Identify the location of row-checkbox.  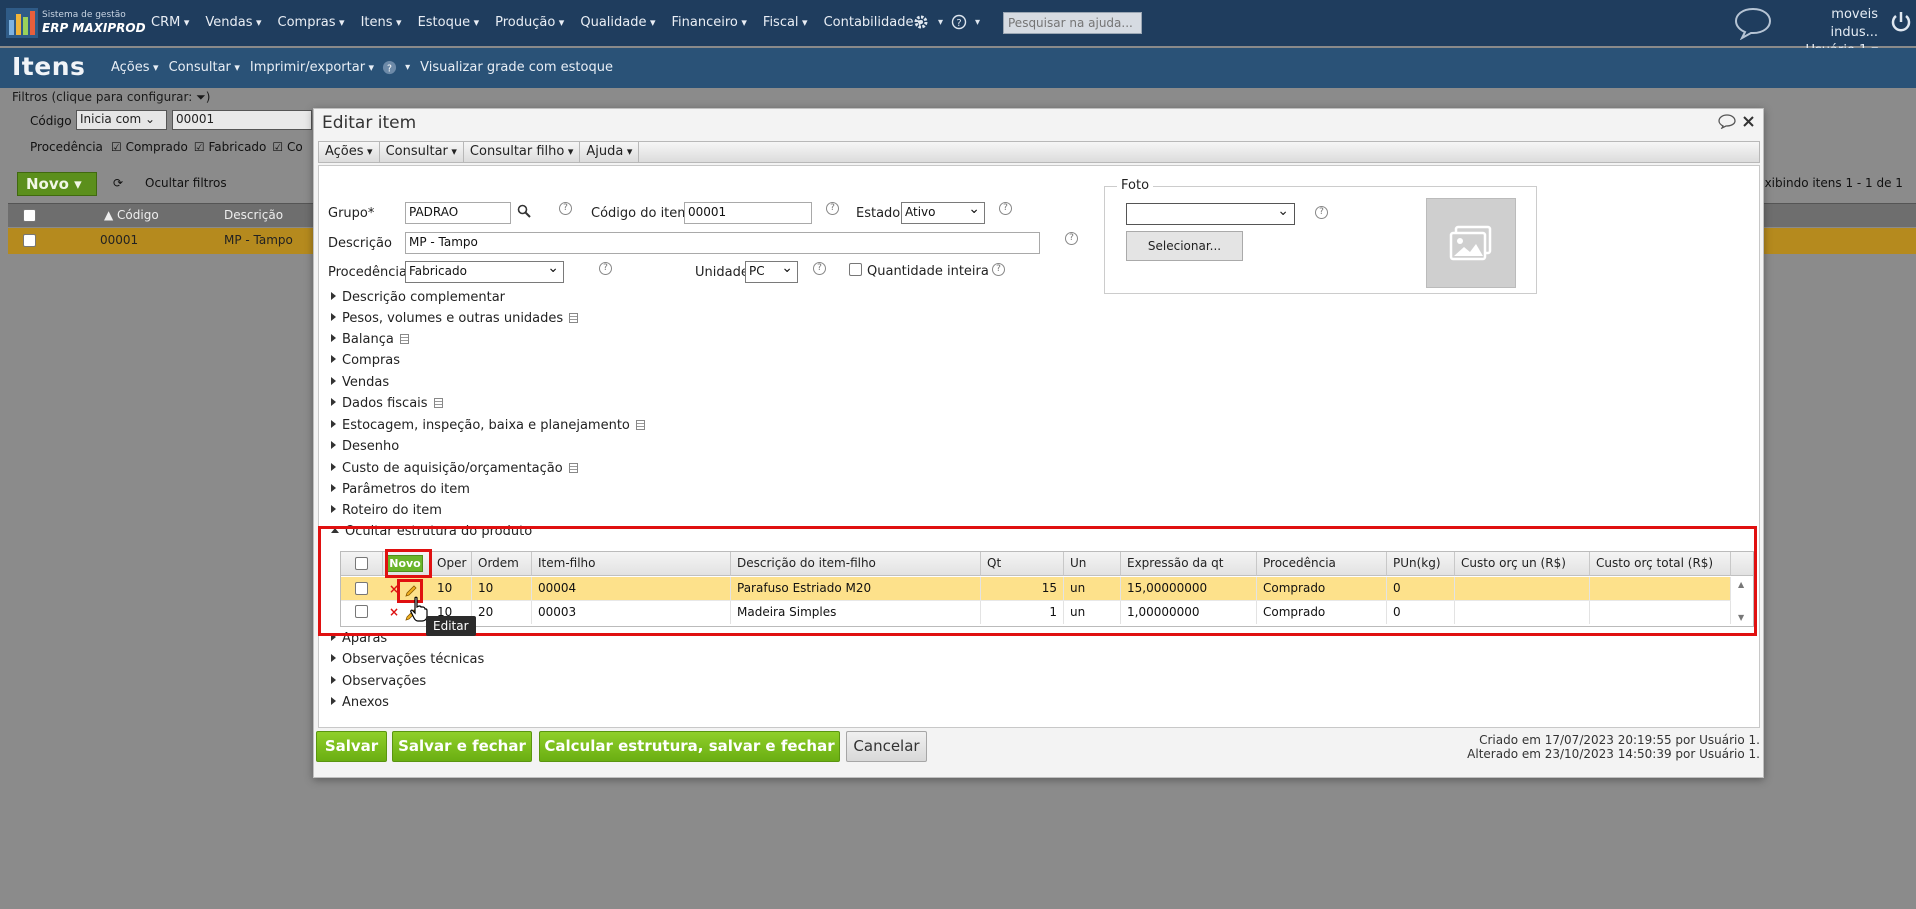
(29, 240).